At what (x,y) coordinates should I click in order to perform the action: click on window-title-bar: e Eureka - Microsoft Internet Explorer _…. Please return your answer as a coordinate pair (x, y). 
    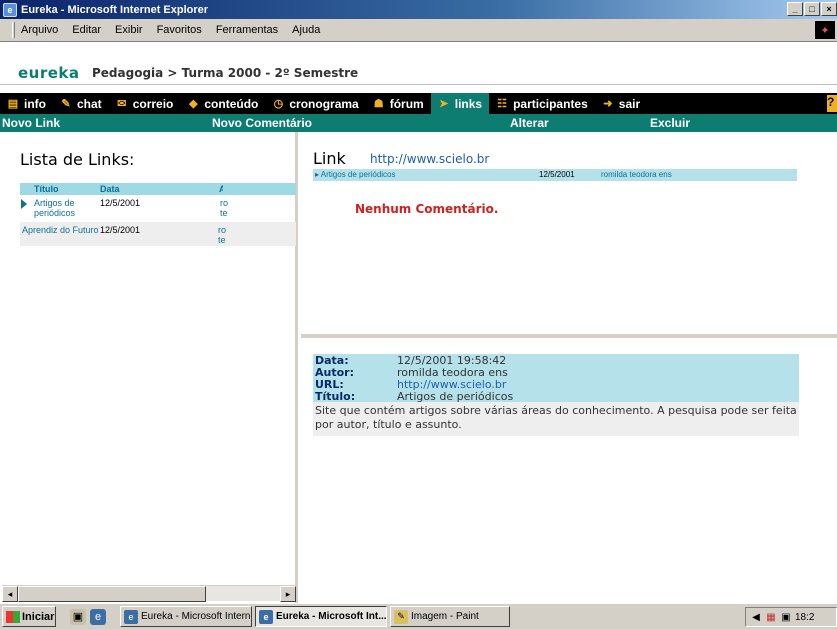
    Looking at the image, I should click on (418, 9).